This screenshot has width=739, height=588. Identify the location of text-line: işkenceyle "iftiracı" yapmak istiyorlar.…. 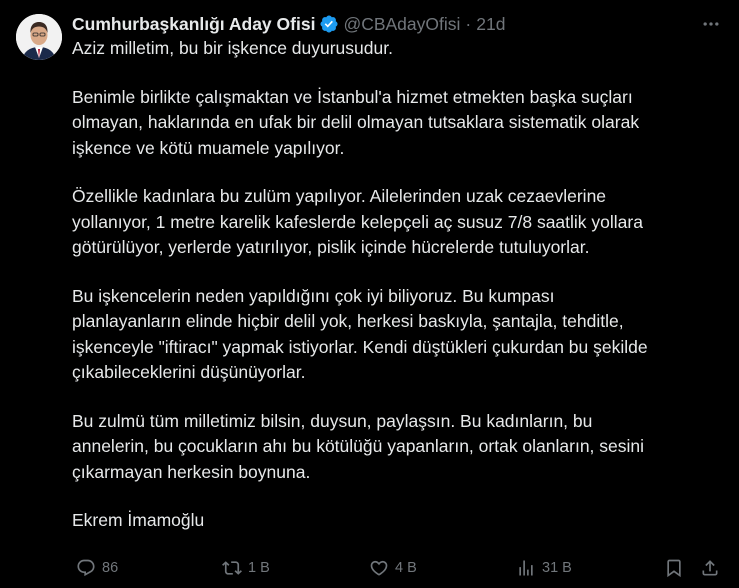
(360, 346).